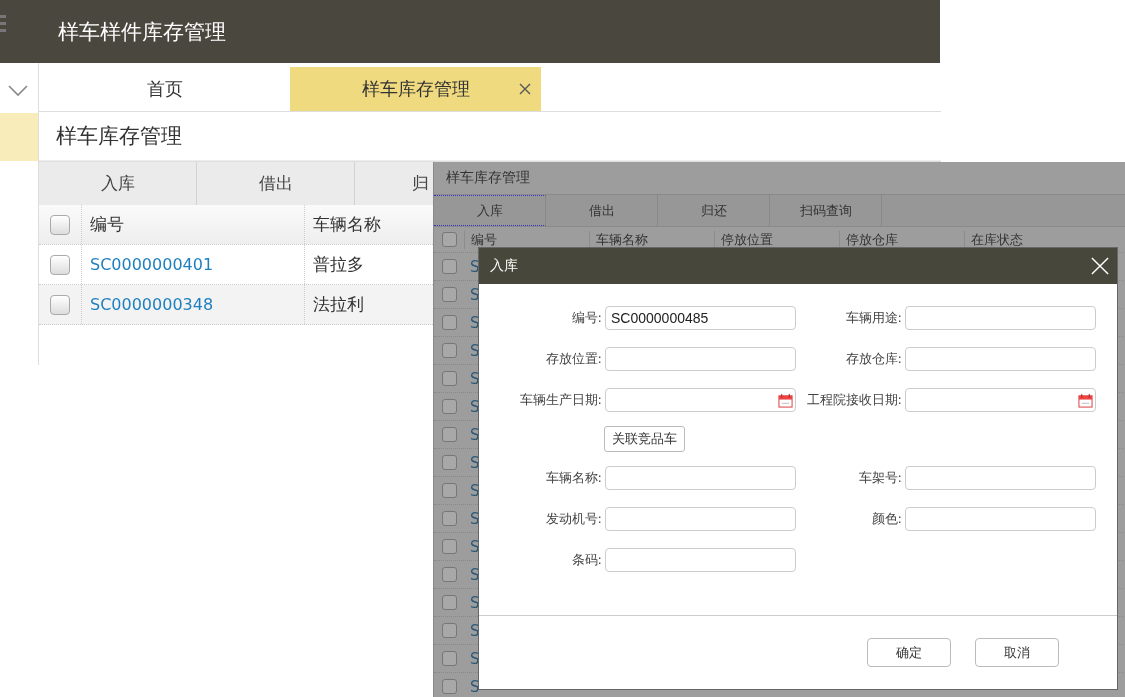  What do you see at coordinates (644, 439) in the screenshot?
I see `link-button: 关联竞品车` at bounding box center [644, 439].